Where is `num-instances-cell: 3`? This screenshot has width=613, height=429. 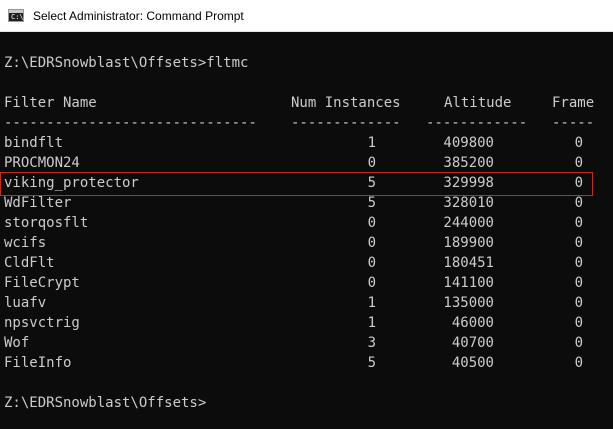 num-instances-cell: 3 is located at coordinates (371, 343).